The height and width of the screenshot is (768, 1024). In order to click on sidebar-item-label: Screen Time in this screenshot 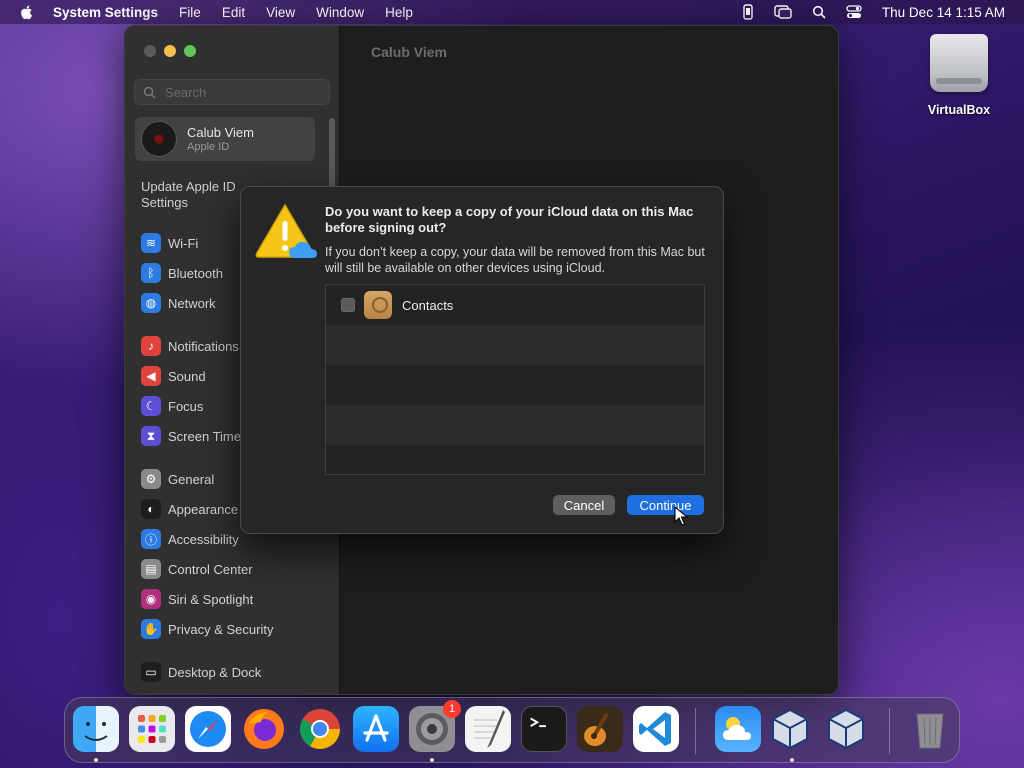, I will do `click(204, 436)`.